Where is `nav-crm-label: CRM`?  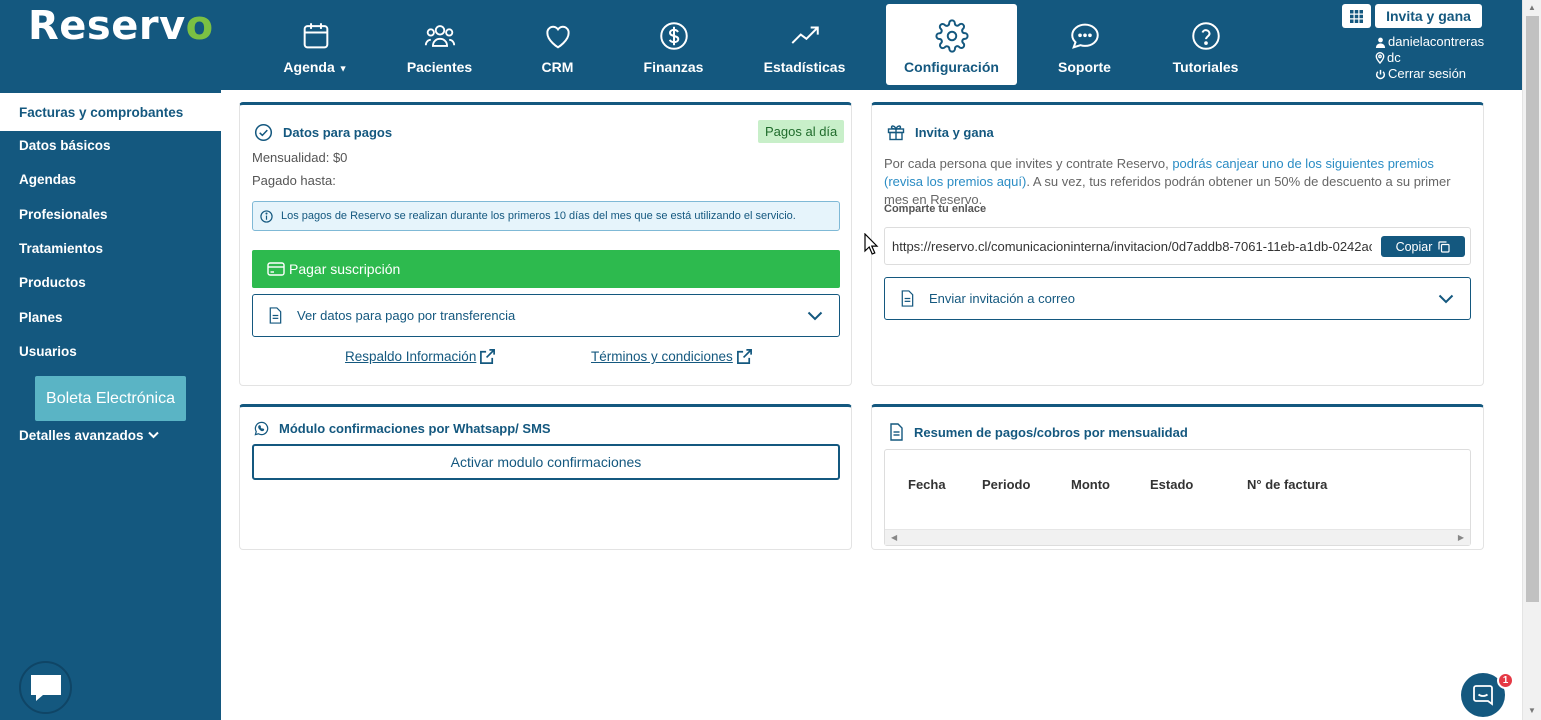
nav-crm-label: CRM is located at coordinates (557, 67).